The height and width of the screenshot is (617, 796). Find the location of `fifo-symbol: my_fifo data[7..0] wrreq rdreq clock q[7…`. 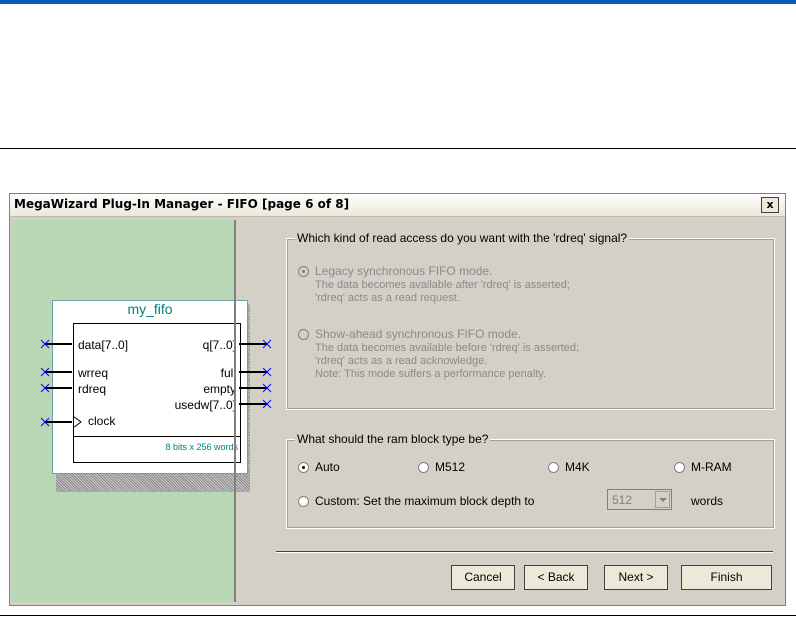

fifo-symbol: my_fifo data[7..0] wrreq rdreq clock q[7… is located at coordinates (155, 395).